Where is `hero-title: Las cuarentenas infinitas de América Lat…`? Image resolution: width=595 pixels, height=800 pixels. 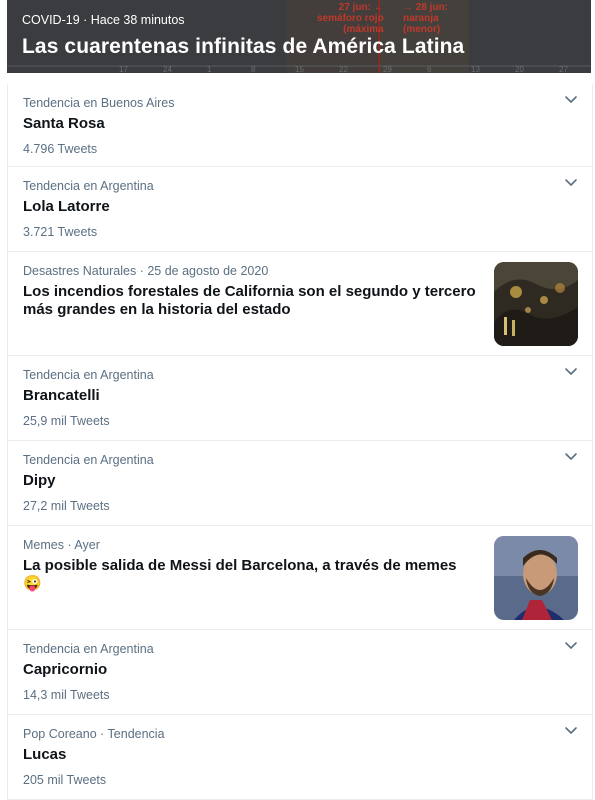 hero-title: Las cuarentenas infinitas de América Lat… is located at coordinates (243, 46).